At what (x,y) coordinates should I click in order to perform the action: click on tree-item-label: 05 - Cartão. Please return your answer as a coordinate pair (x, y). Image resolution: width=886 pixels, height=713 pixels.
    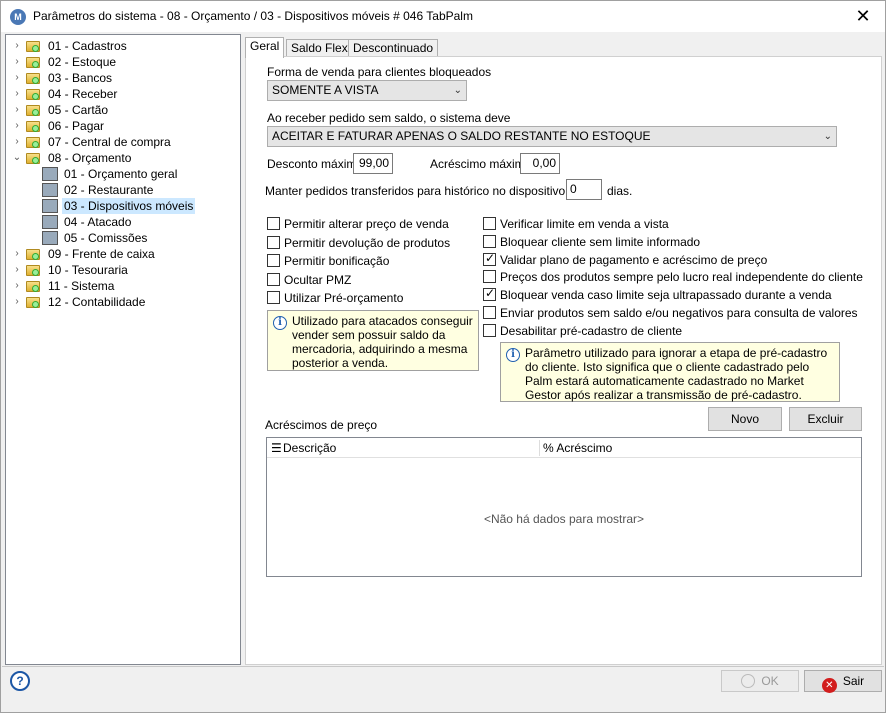
    Looking at the image, I should click on (78, 110).